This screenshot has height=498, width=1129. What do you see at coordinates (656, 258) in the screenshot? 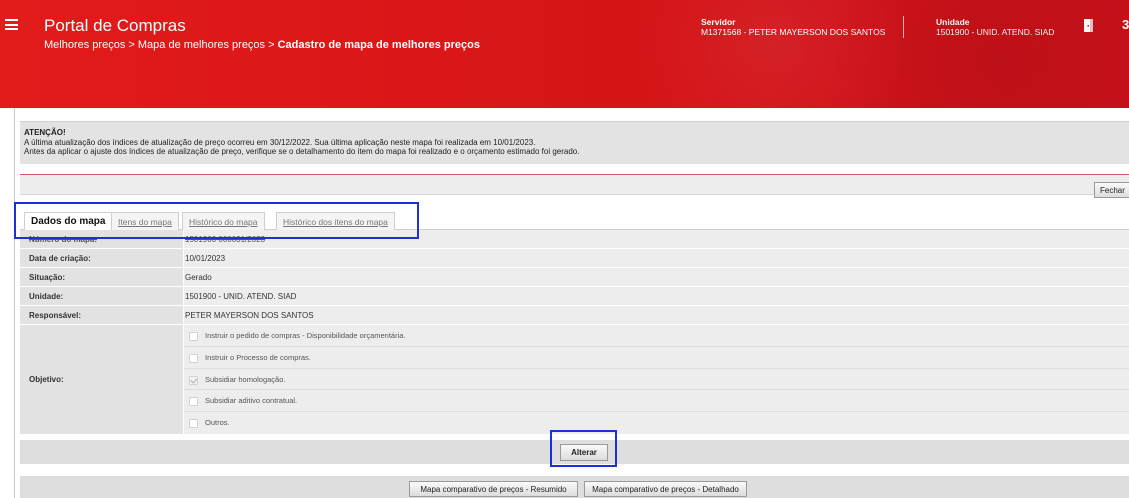
I see `data-criacao-value: 10/01/2023` at bounding box center [656, 258].